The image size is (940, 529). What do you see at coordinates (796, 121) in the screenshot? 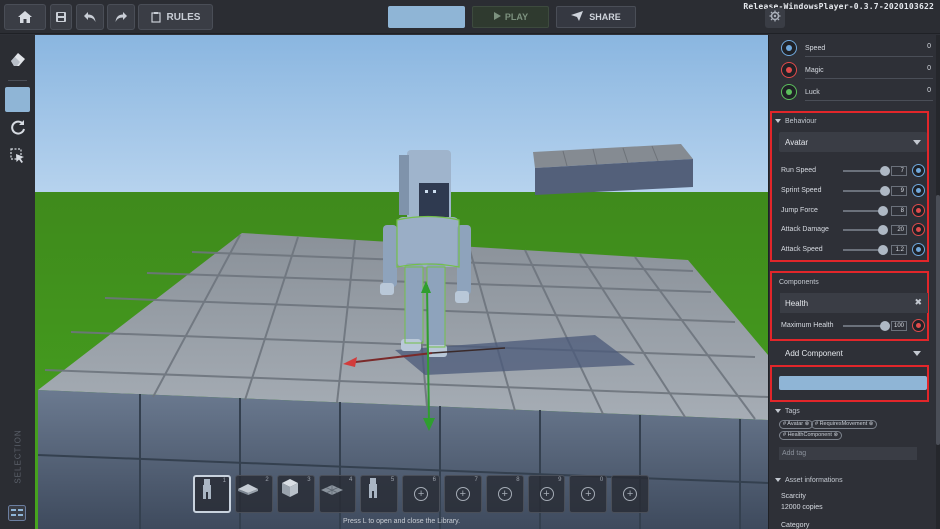
I see `behaviour-title: Behaviour` at bounding box center [796, 121].